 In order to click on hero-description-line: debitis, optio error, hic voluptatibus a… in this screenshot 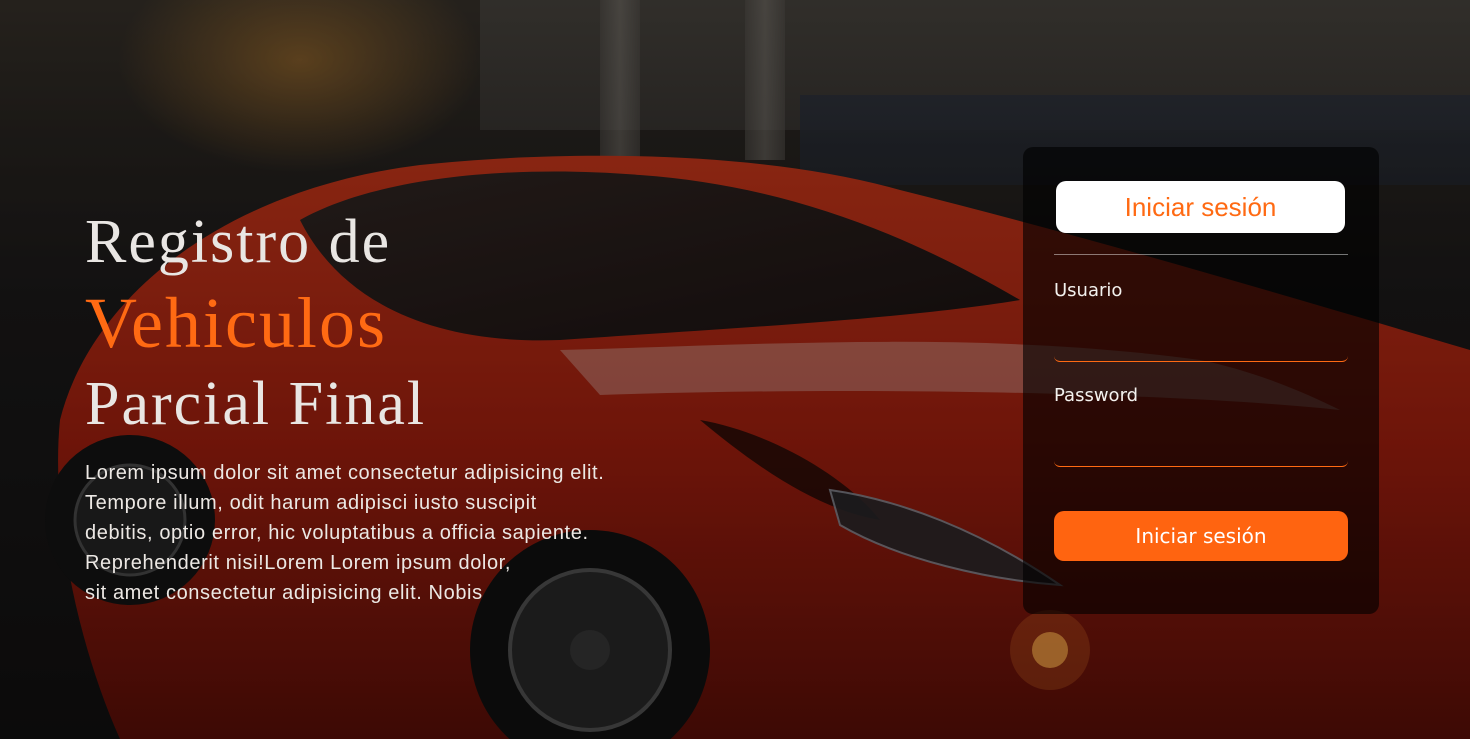, I will do `click(337, 533)`.